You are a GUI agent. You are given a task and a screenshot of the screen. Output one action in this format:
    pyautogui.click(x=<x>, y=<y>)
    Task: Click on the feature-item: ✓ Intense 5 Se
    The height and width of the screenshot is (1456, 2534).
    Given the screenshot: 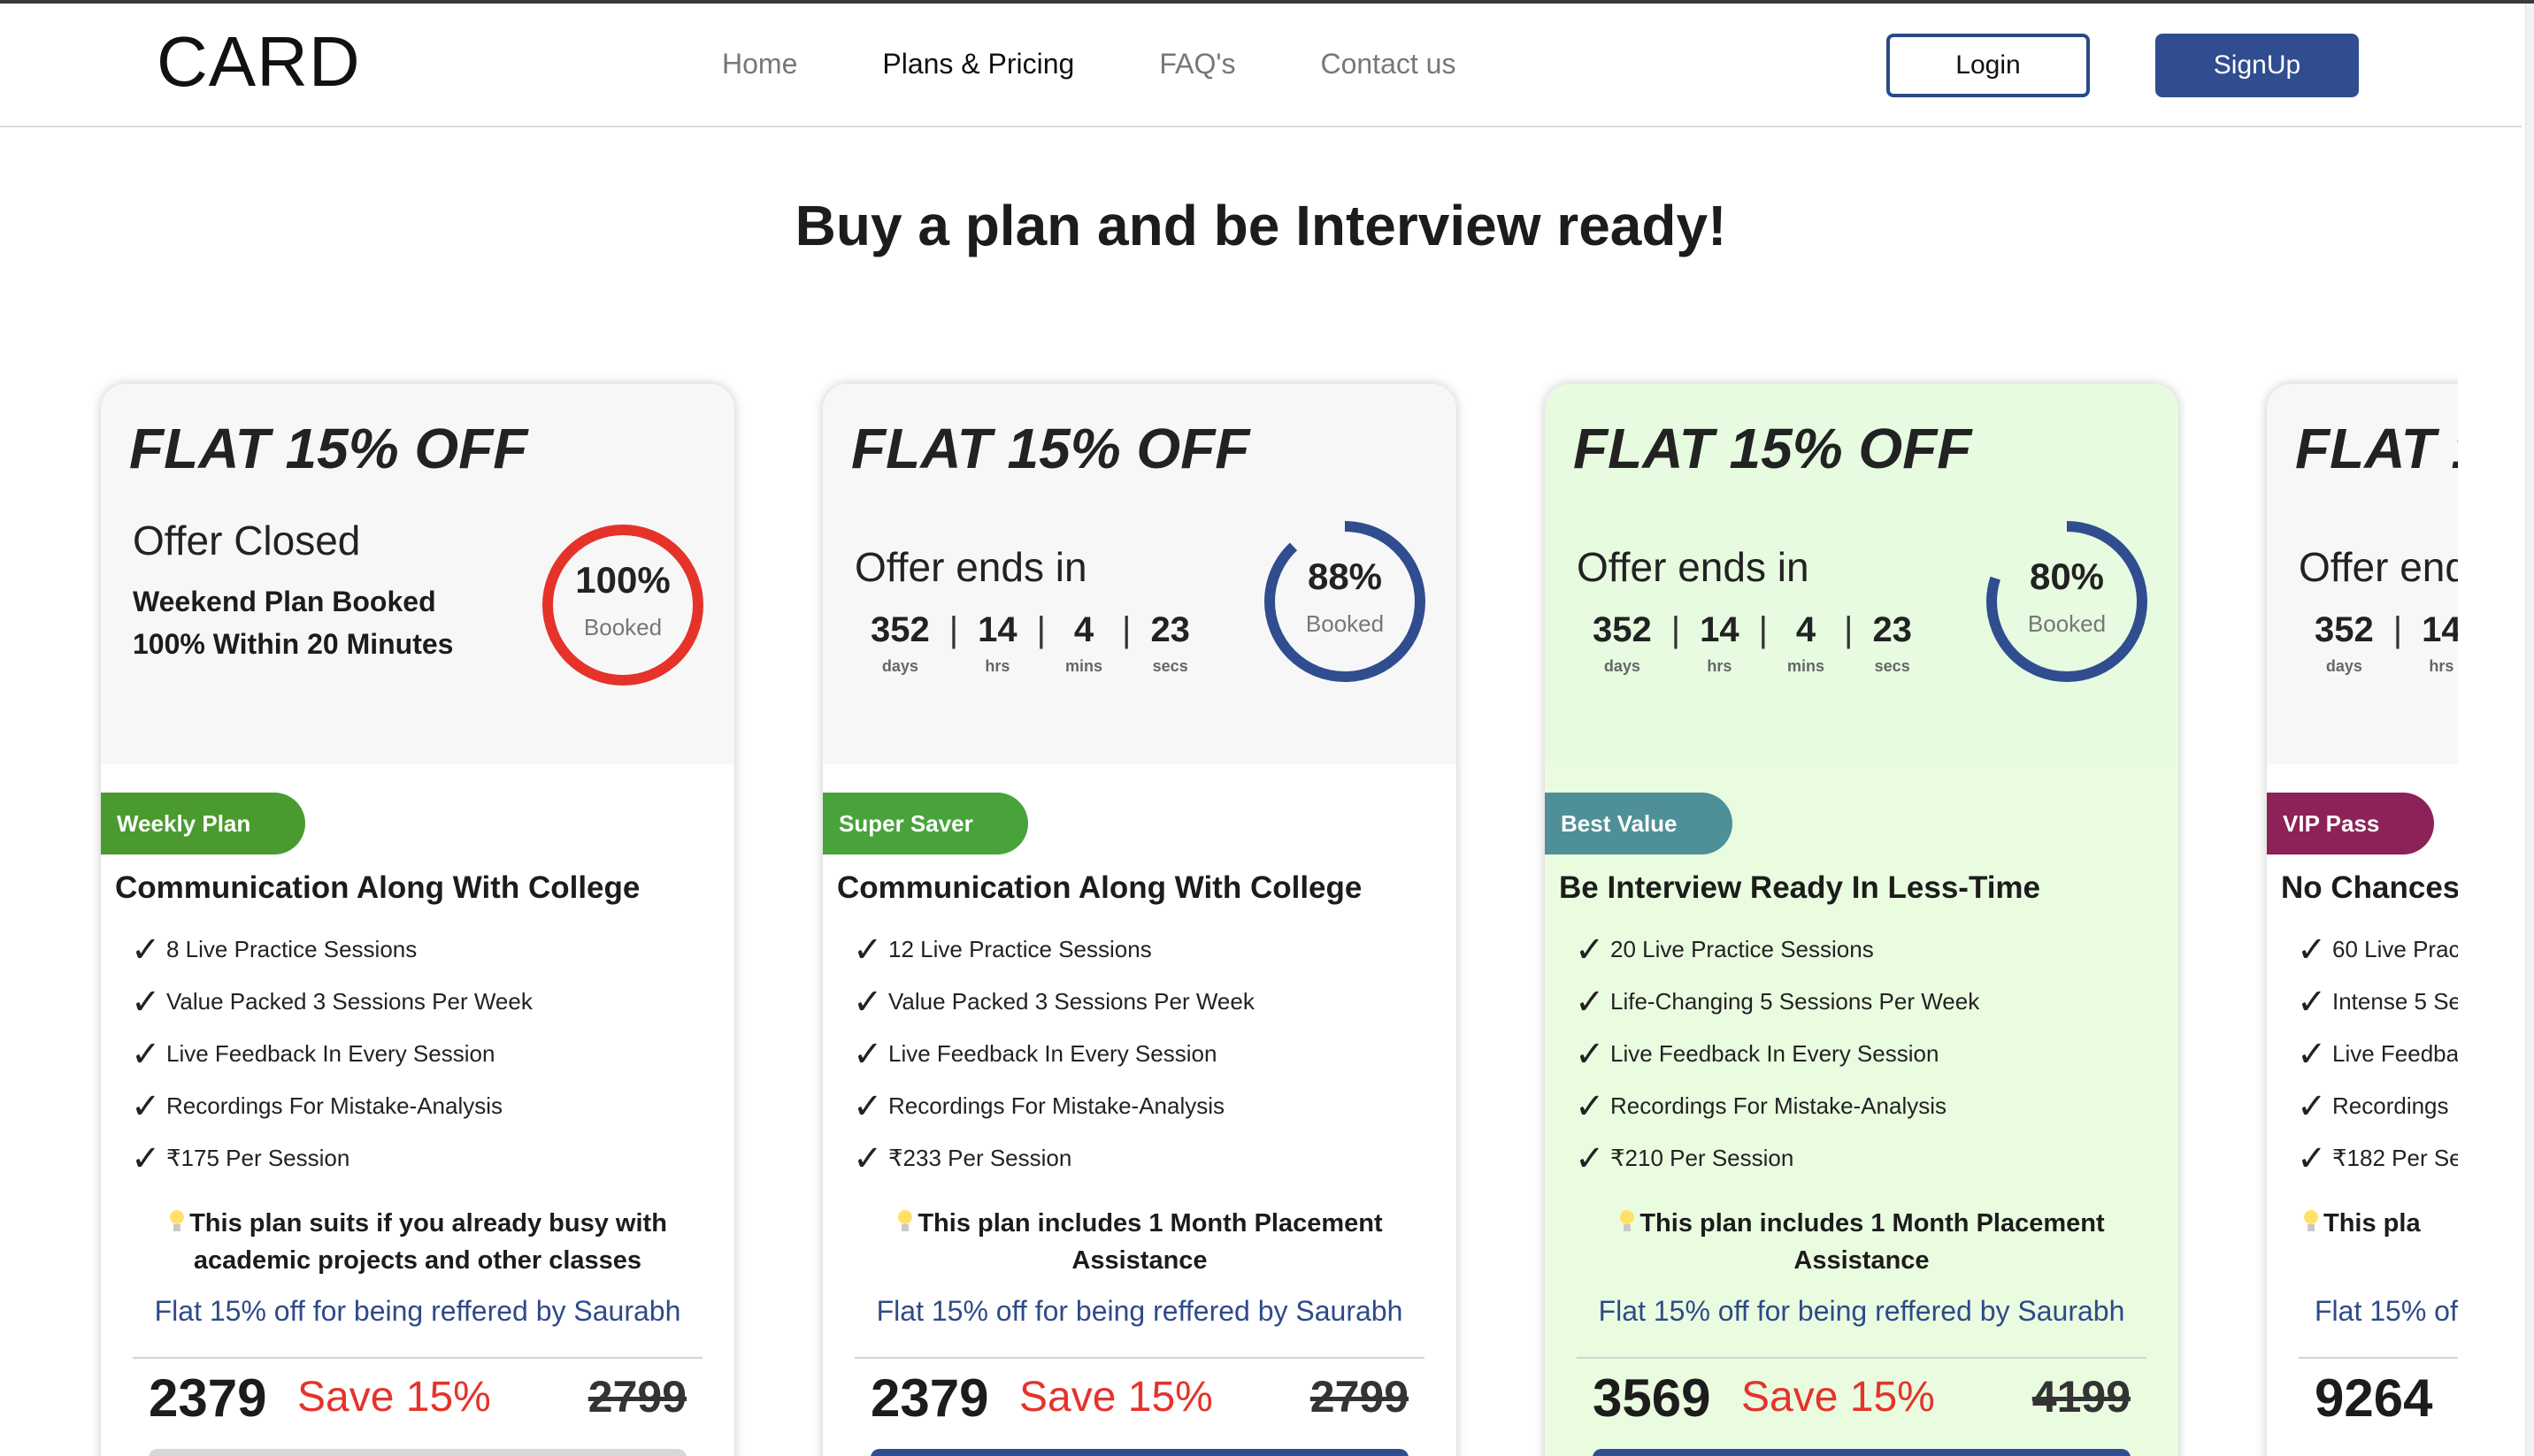 What is the action you would take?
    pyautogui.click(x=2377, y=1002)
    